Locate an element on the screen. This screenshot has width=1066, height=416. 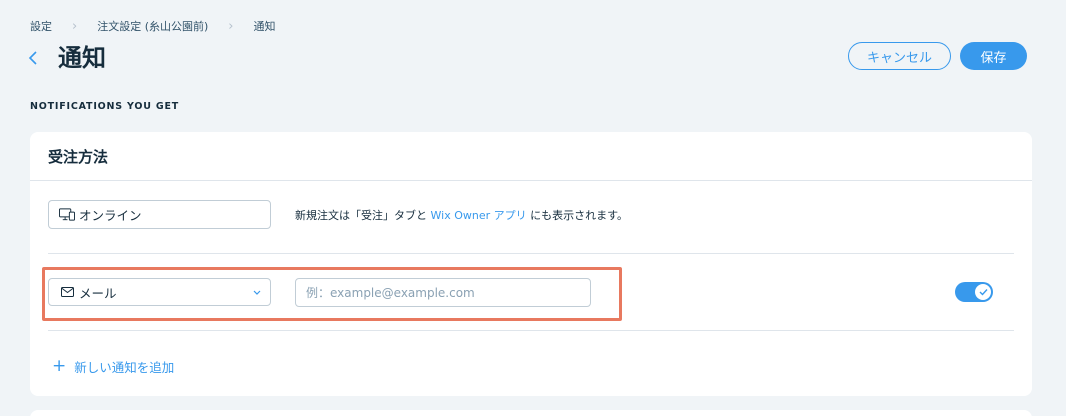
email-toggle is located at coordinates (974, 292).